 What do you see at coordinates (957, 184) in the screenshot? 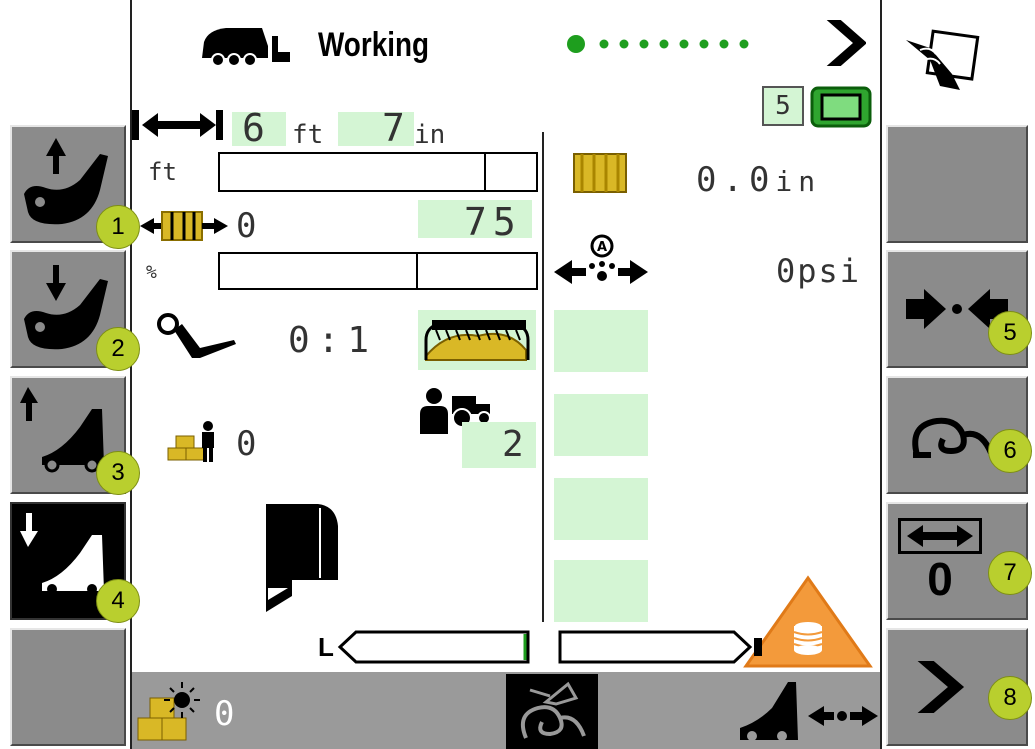
I see `empty-right-softkey` at bounding box center [957, 184].